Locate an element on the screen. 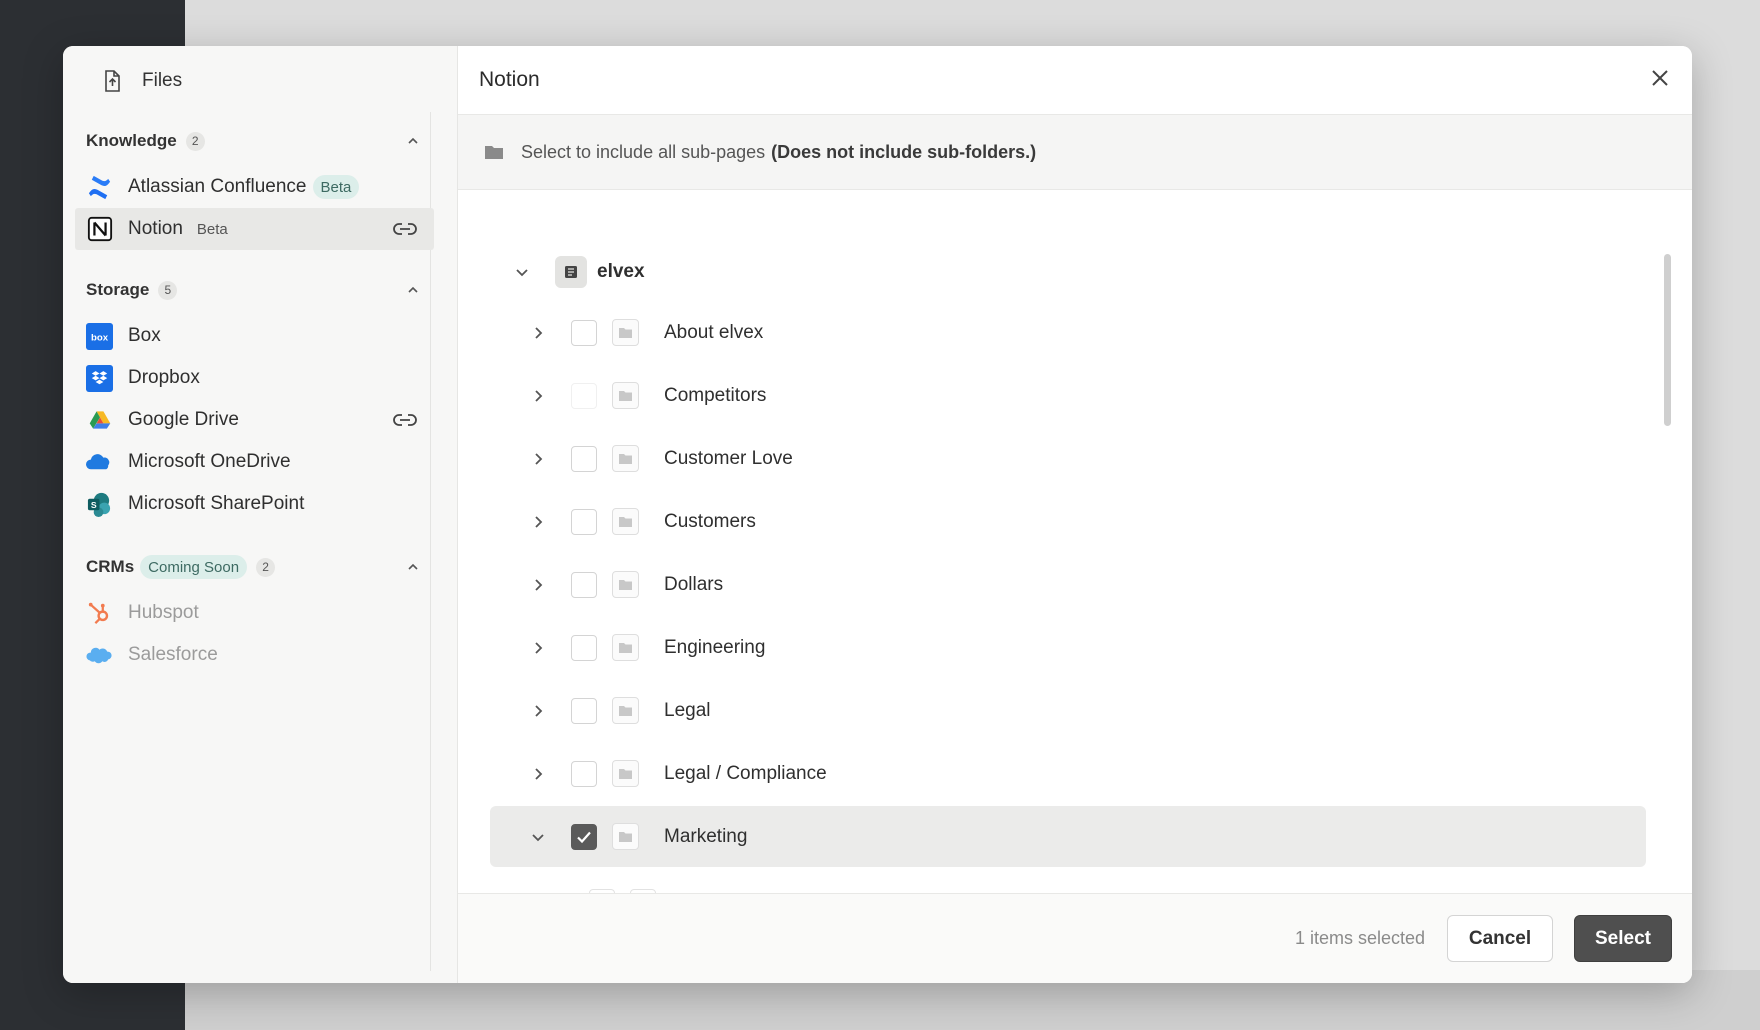 The height and width of the screenshot is (1030, 1760). coming-soon-badge: Coming Soon is located at coordinates (194, 567).